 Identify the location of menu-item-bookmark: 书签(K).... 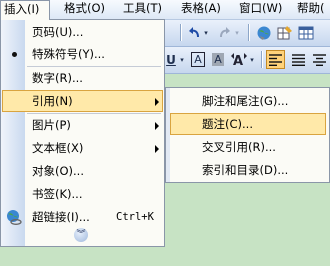
(82, 194).